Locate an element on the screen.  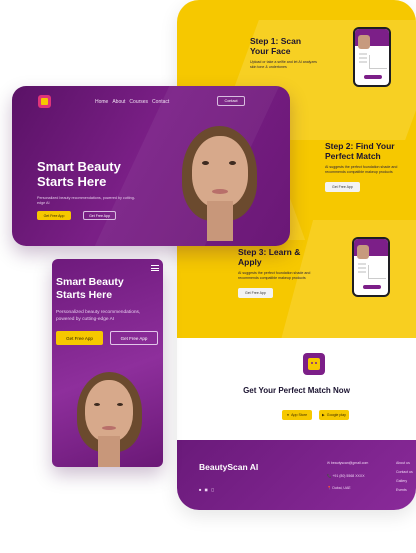
cta-title: Get Your Perfect Match Now is located at coordinates (296, 390).